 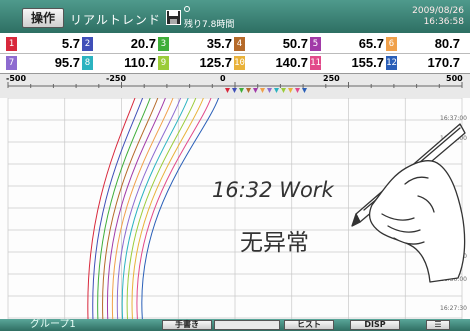 What do you see at coordinates (331, 78) in the screenshot?
I see `scale-tick-label: 250` at bounding box center [331, 78].